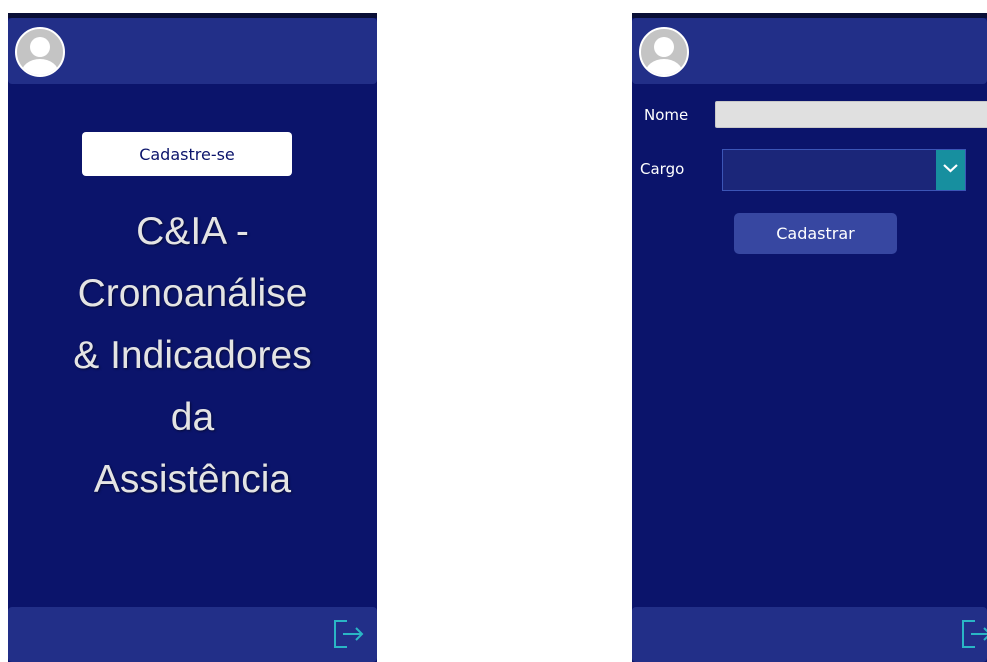 The width and height of the screenshot is (987, 662). Describe the element at coordinates (950, 170) in the screenshot. I see `chevron-down-icon` at that location.